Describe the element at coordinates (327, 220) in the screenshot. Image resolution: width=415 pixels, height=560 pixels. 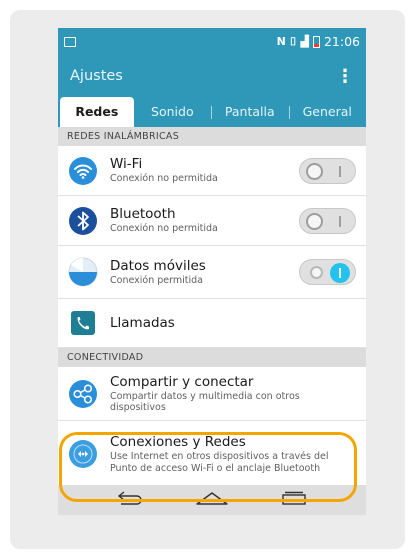
I see `bluetooth-toggle` at that location.